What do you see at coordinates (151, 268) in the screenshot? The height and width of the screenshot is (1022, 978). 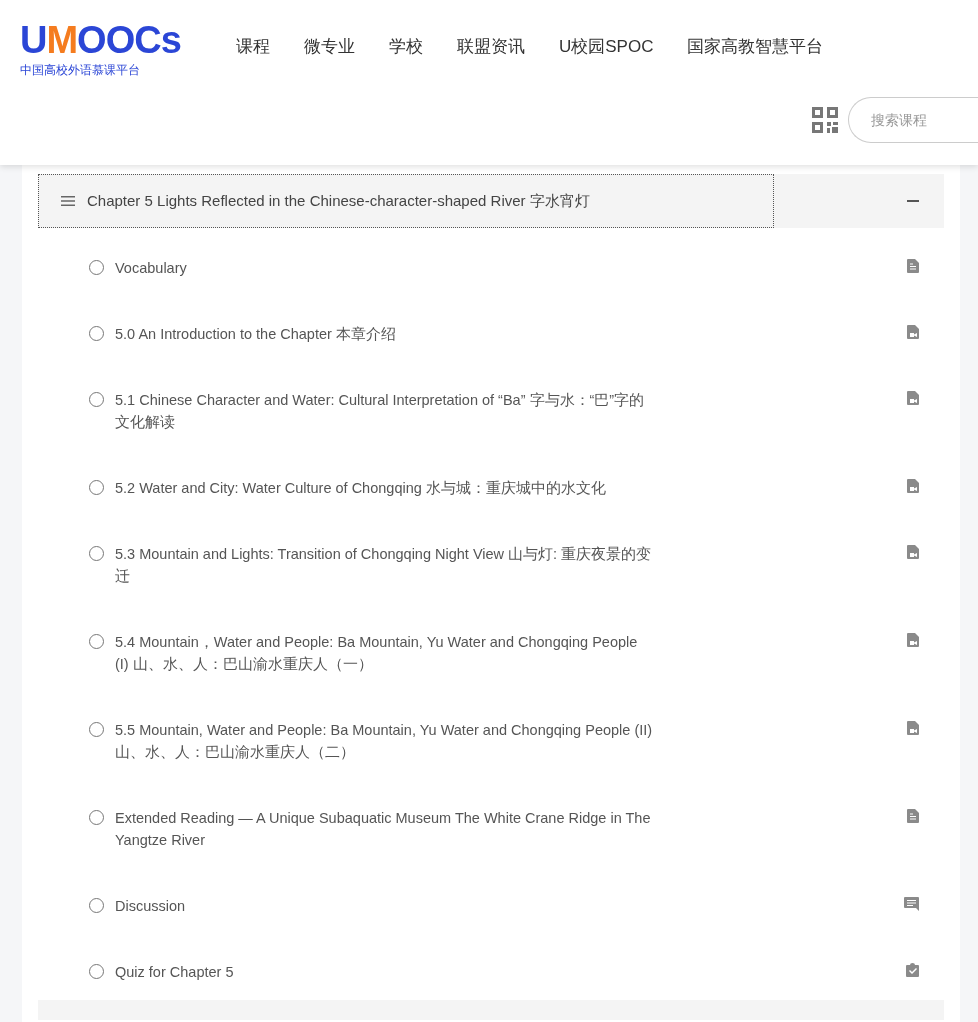 I see `lesson-title: Vocabulary` at bounding box center [151, 268].